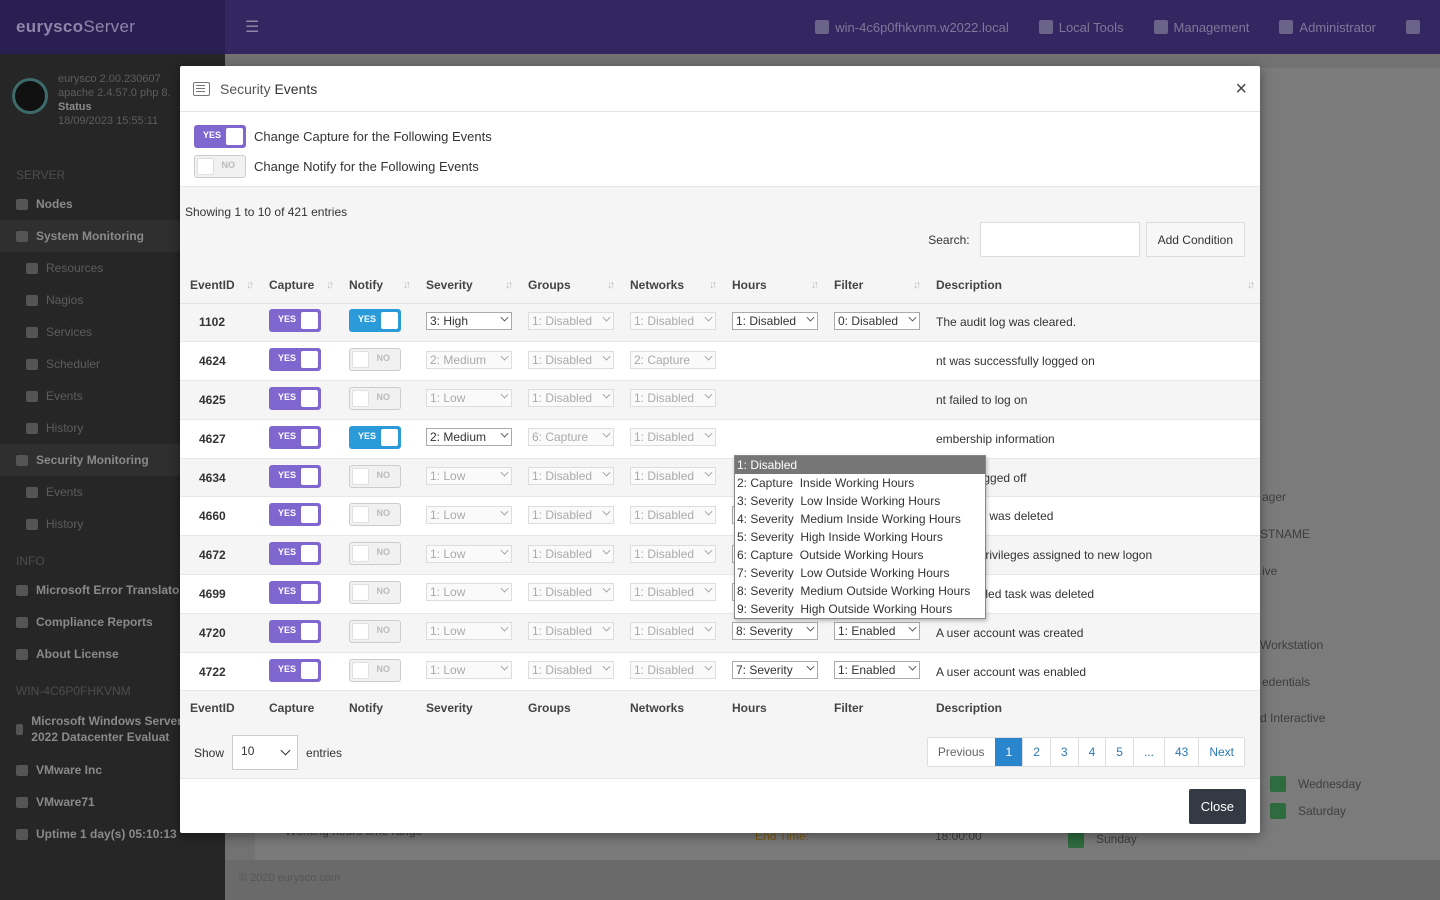  Describe the element at coordinates (1119, 752) in the screenshot. I see `page-button: 5` at that location.